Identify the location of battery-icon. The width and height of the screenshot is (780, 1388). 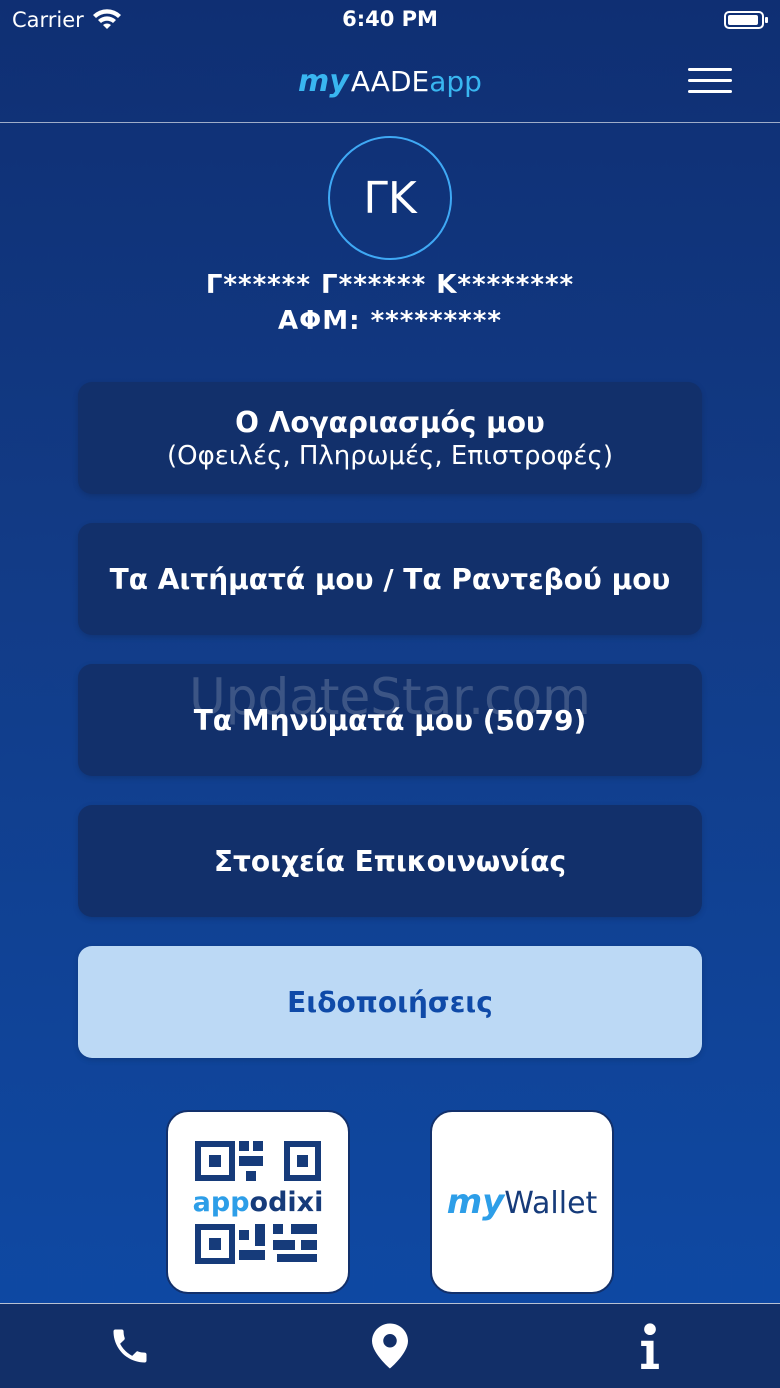
(746, 20).